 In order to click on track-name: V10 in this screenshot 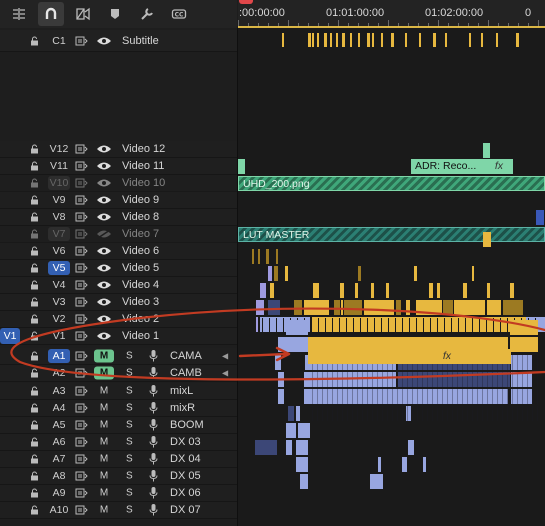, I will do `click(59, 183)`.